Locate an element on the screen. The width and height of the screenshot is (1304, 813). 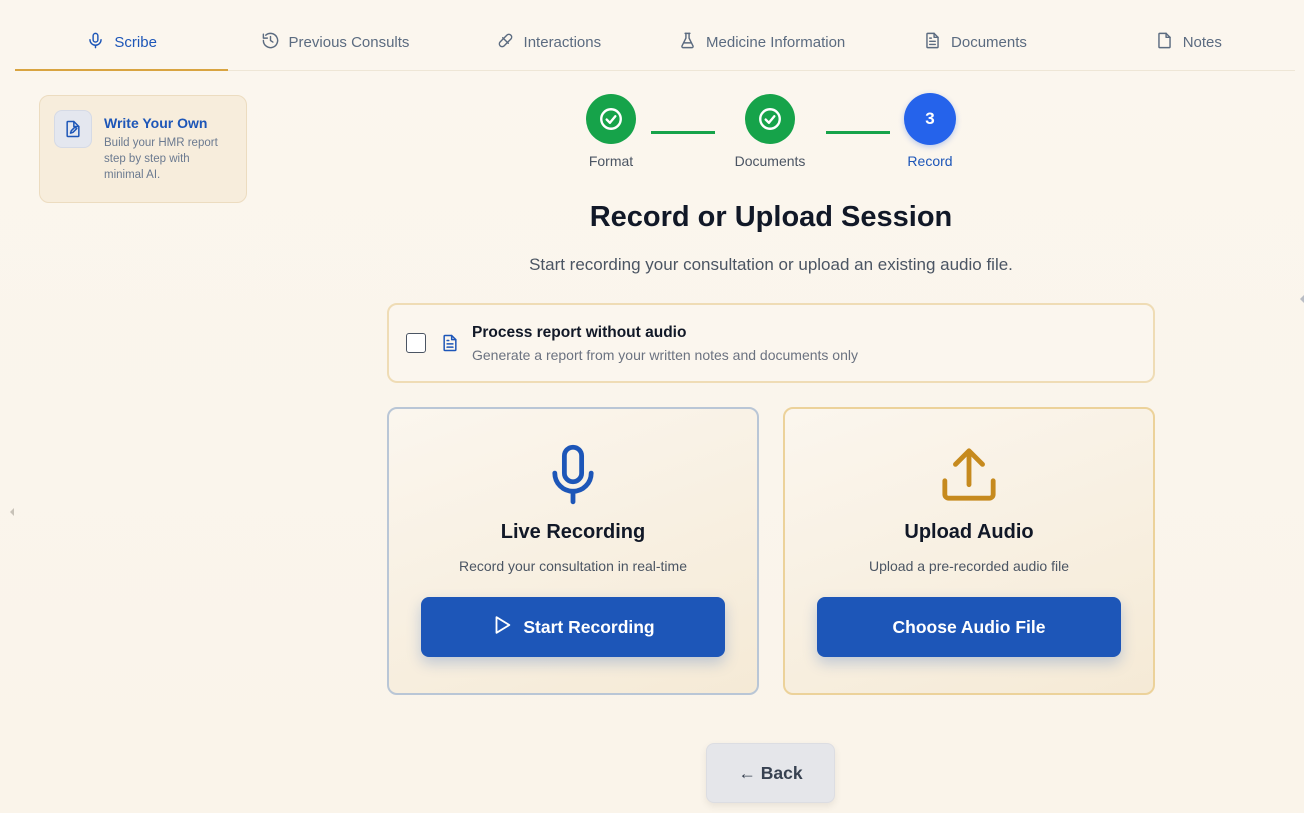
step-format: Format is located at coordinates (611, 131).